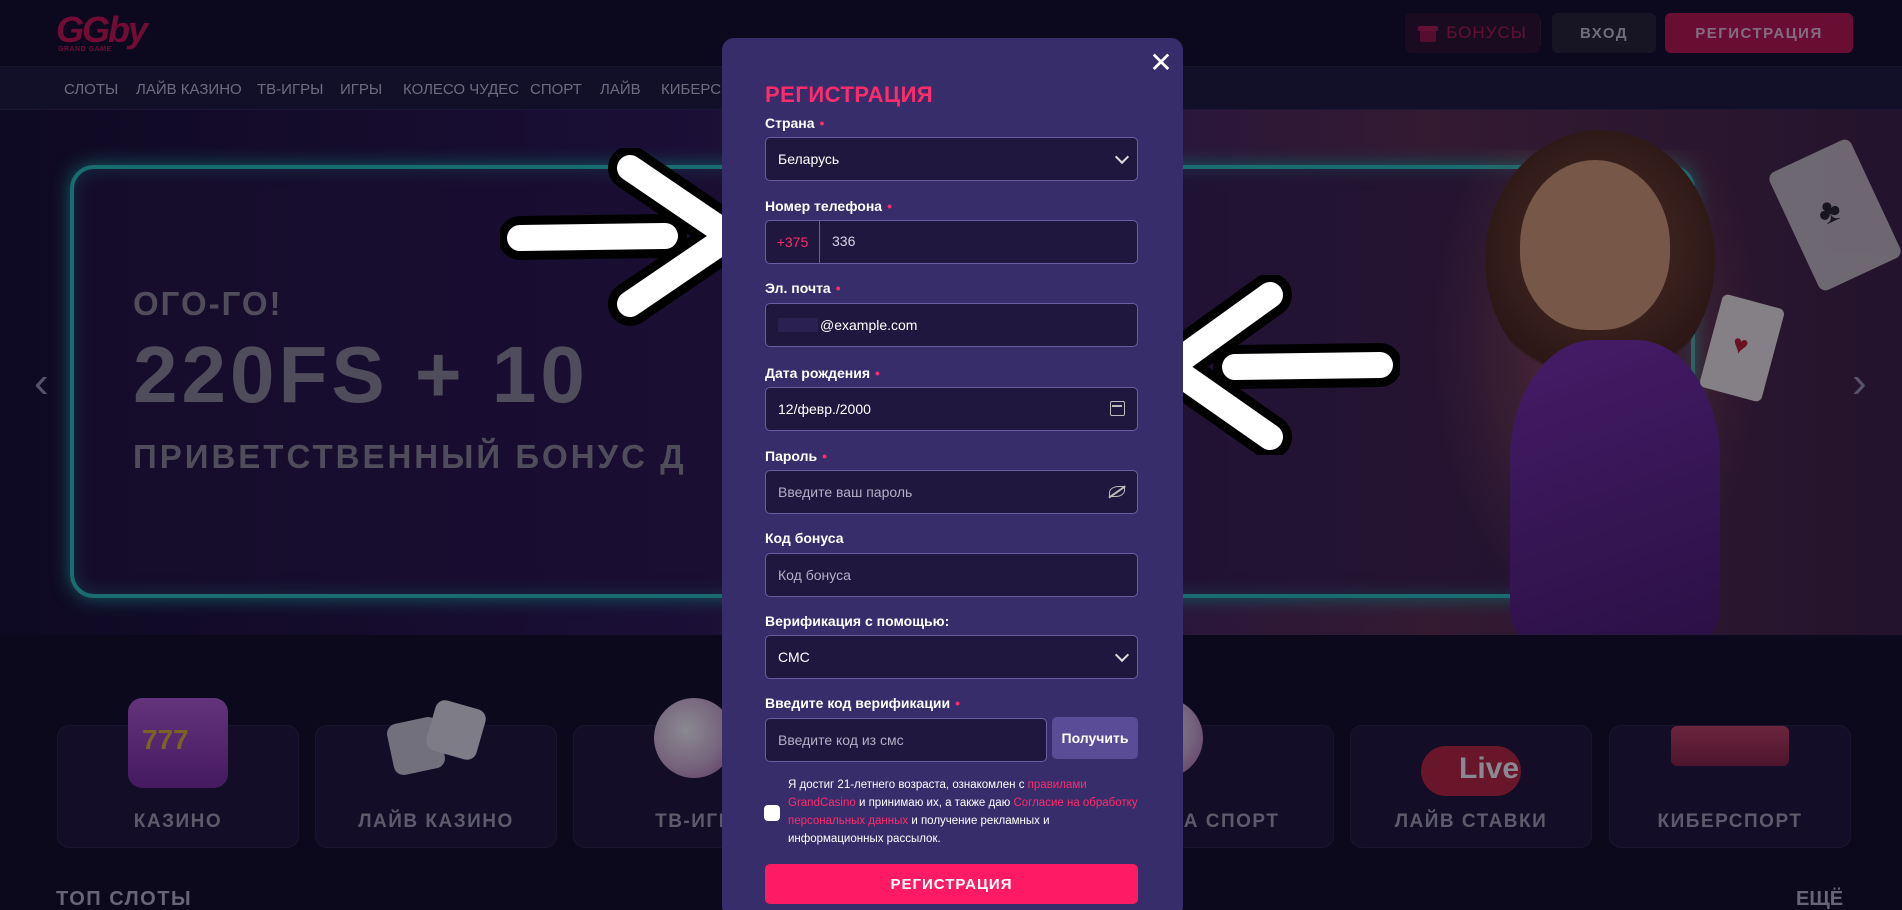  Describe the element at coordinates (1095, 738) in the screenshot. I see `get-code-button: Получить` at that location.